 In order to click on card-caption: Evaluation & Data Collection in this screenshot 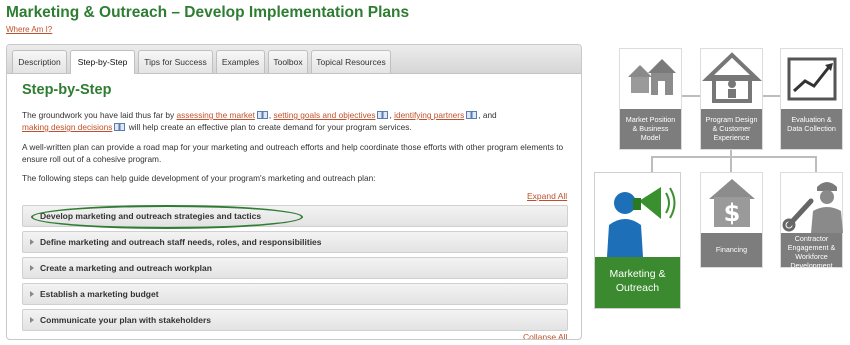, I will do `click(811, 124)`.